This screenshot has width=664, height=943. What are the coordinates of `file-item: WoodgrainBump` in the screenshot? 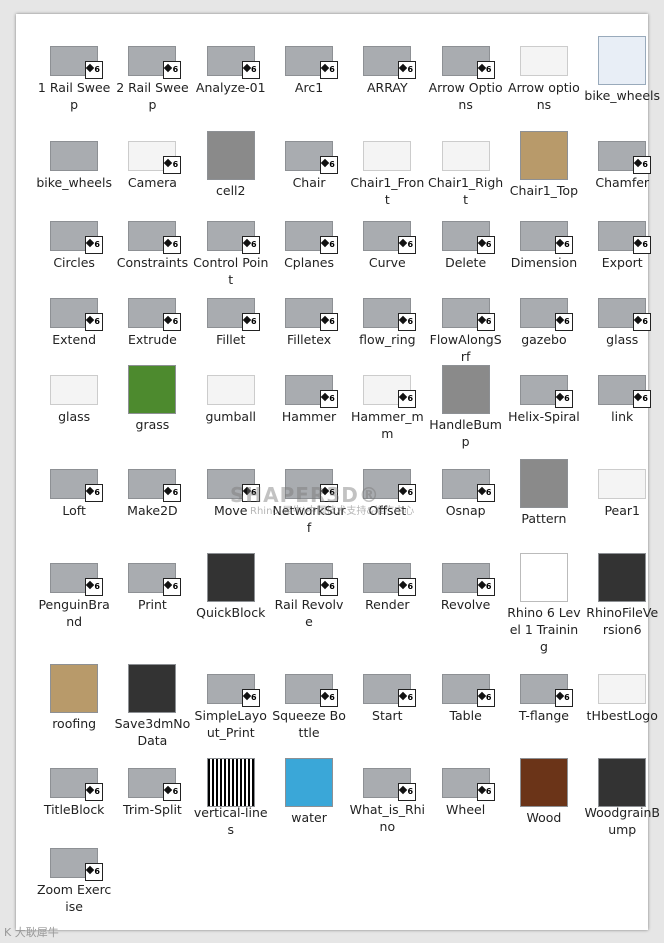 It's located at (622, 798).